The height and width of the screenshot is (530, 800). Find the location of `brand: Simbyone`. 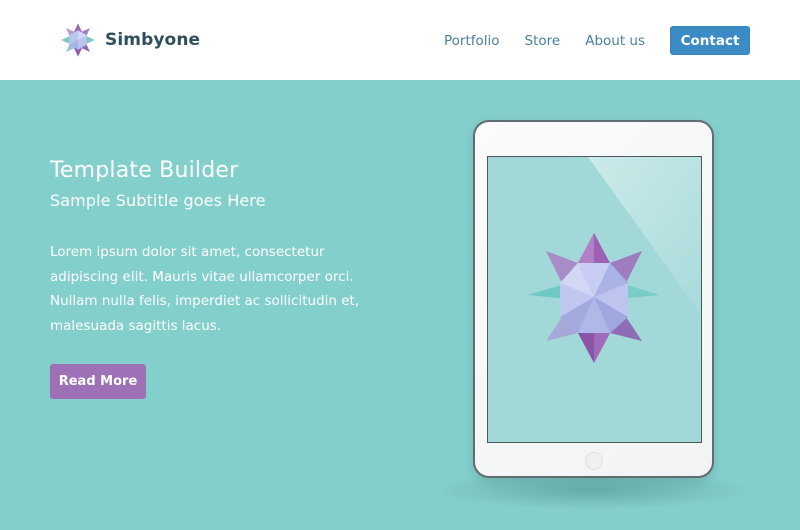

brand: Simbyone is located at coordinates (129, 40).